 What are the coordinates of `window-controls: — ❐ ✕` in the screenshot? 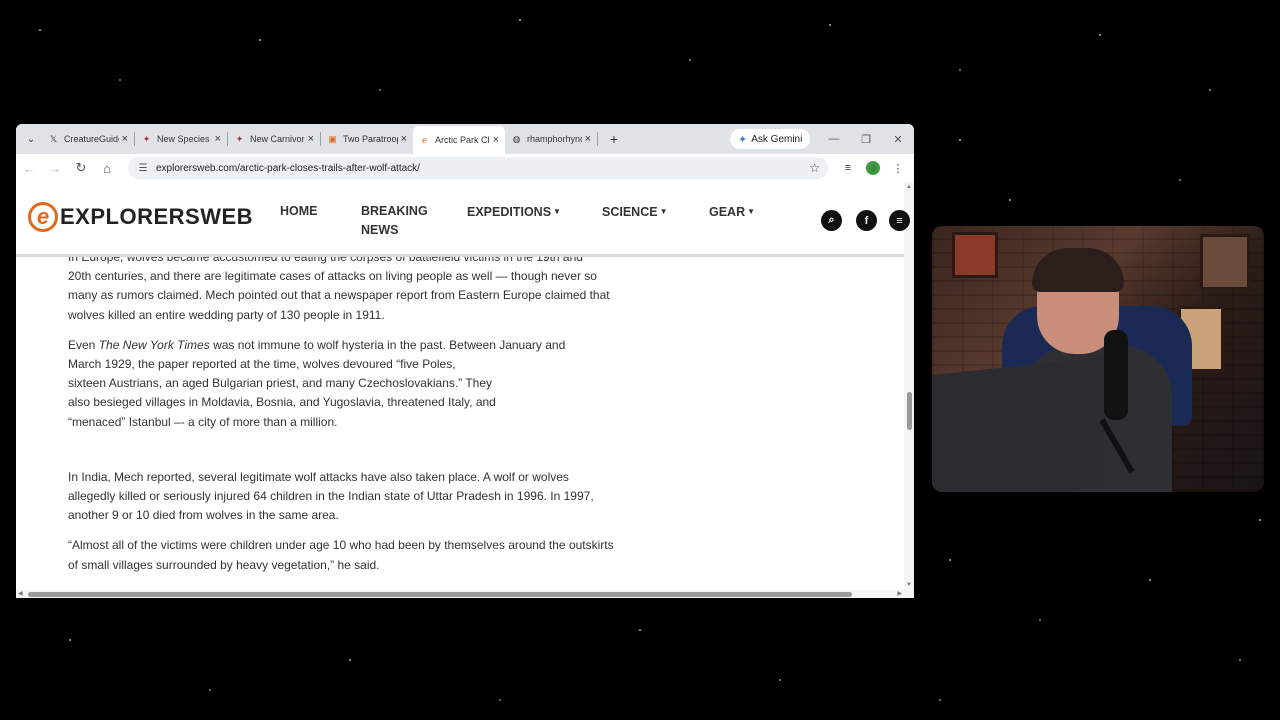 It's located at (866, 139).